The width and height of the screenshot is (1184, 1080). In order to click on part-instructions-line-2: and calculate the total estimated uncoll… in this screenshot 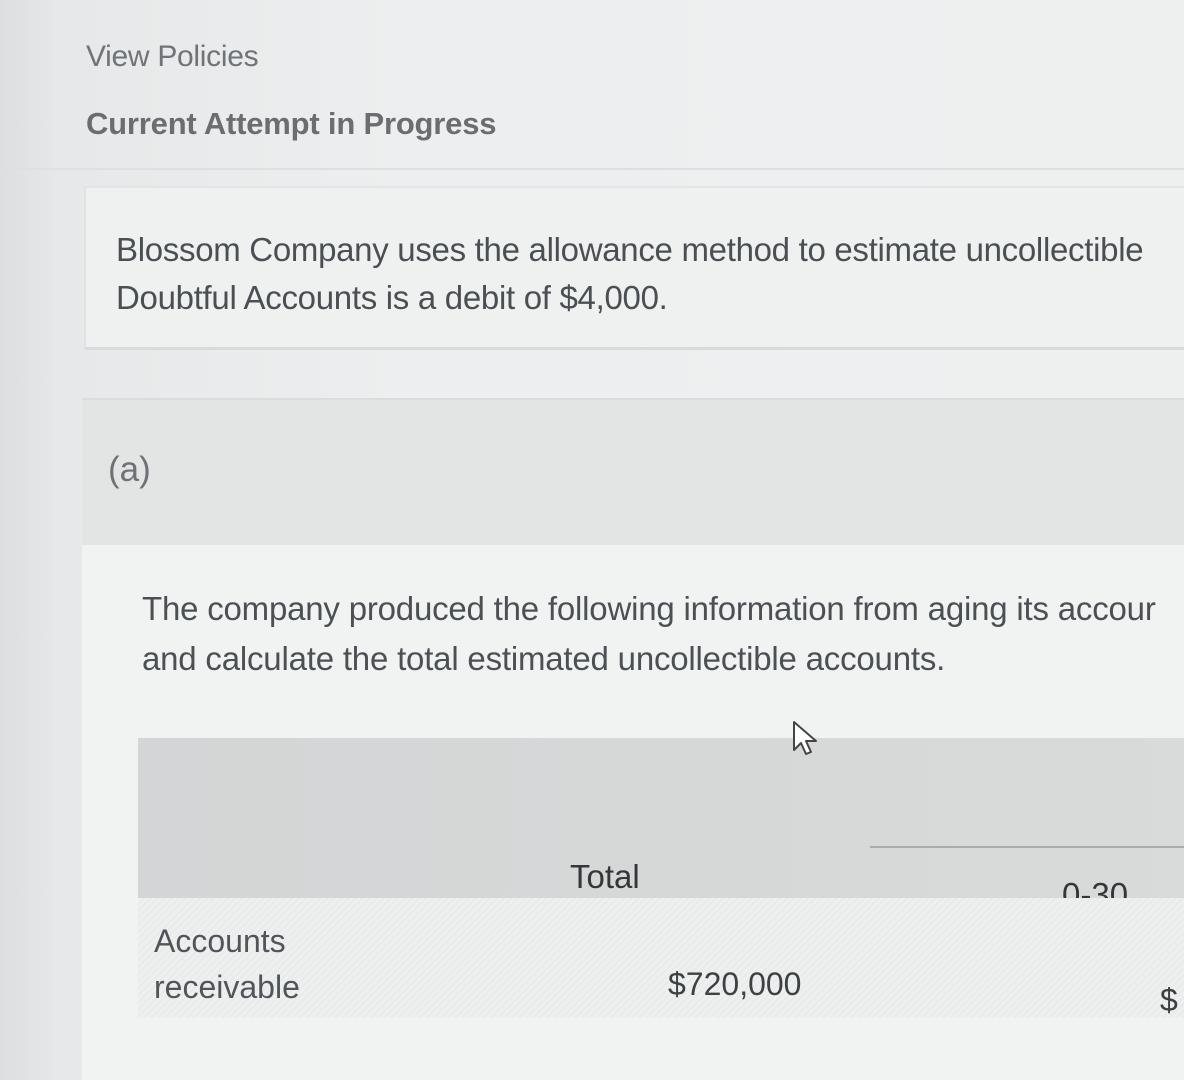, I will do `click(544, 658)`.